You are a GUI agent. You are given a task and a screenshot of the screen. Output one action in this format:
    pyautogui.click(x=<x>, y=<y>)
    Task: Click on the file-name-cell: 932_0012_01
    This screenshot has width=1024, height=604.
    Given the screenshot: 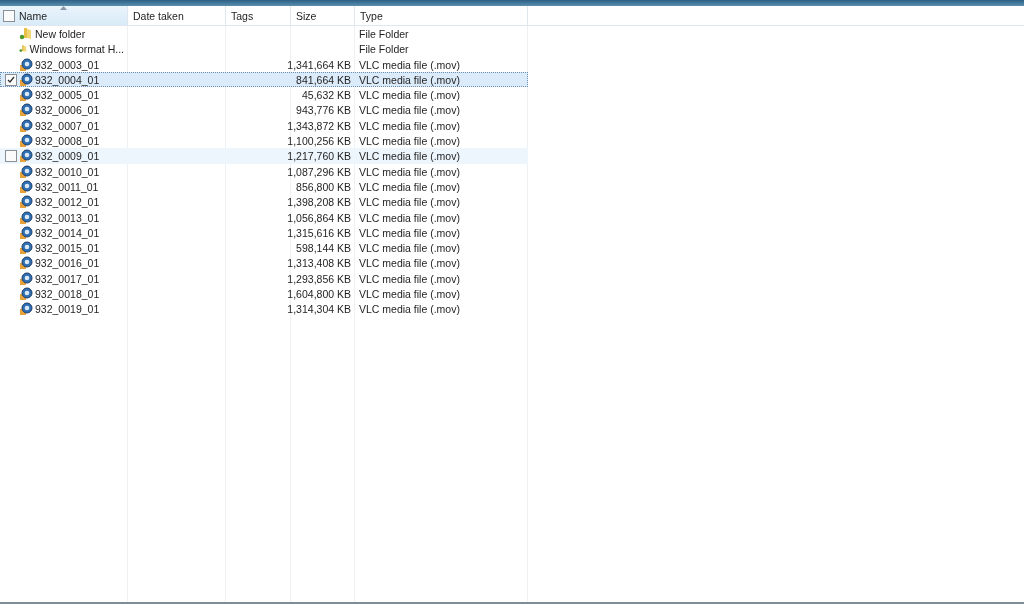 What is the action you would take?
    pyautogui.click(x=64, y=202)
    